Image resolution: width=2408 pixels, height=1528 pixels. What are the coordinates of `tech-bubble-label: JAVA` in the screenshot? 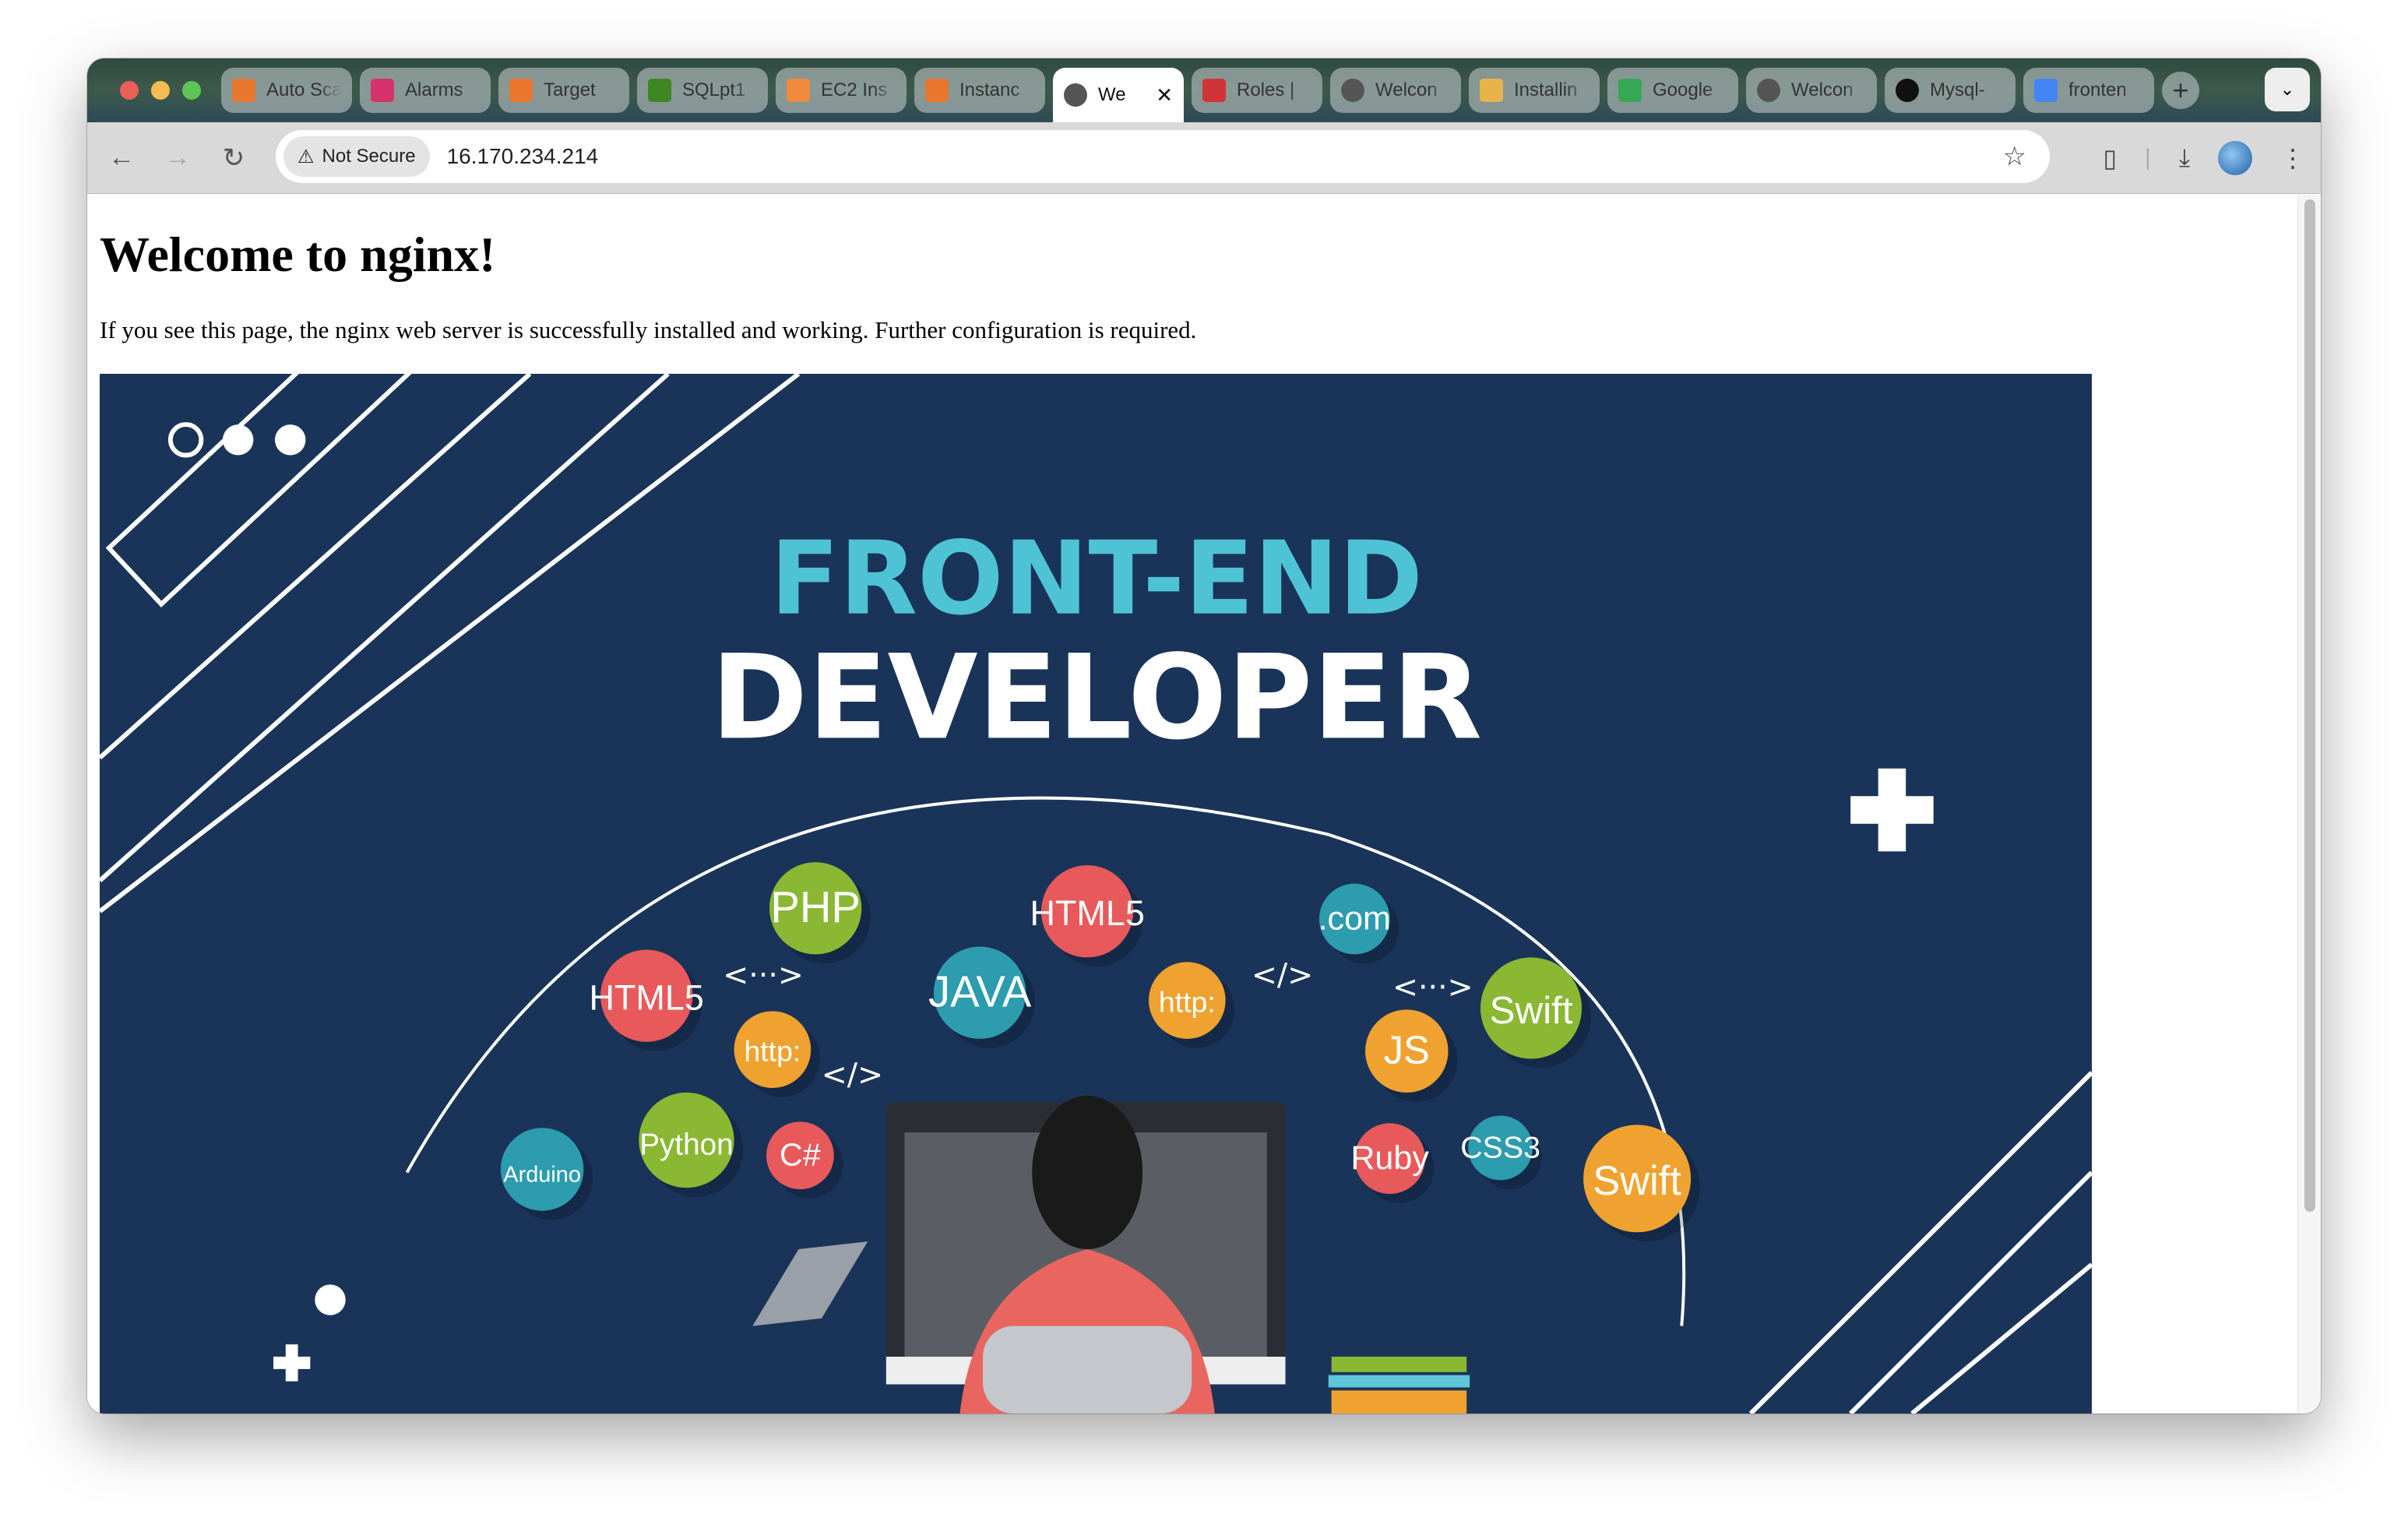 It's located at (980, 991).